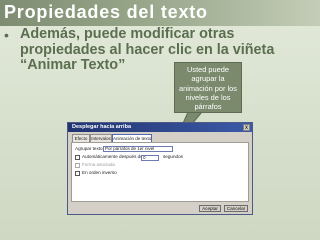 This screenshot has height=240, width=320. What do you see at coordinates (138, 149) in the screenshot?
I see `group-text-select: Por párrafos de 1er nivel` at bounding box center [138, 149].